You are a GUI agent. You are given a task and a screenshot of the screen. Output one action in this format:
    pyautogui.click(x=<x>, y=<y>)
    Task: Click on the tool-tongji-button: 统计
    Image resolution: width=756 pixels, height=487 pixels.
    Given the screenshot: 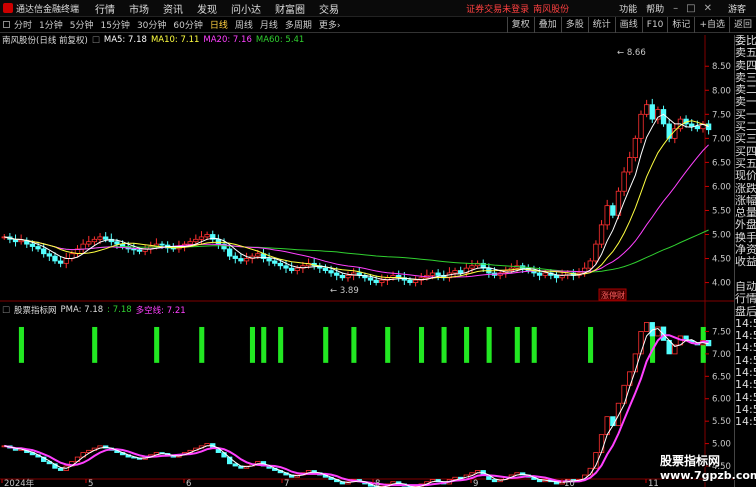 What is the action you would take?
    pyautogui.click(x=601, y=25)
    